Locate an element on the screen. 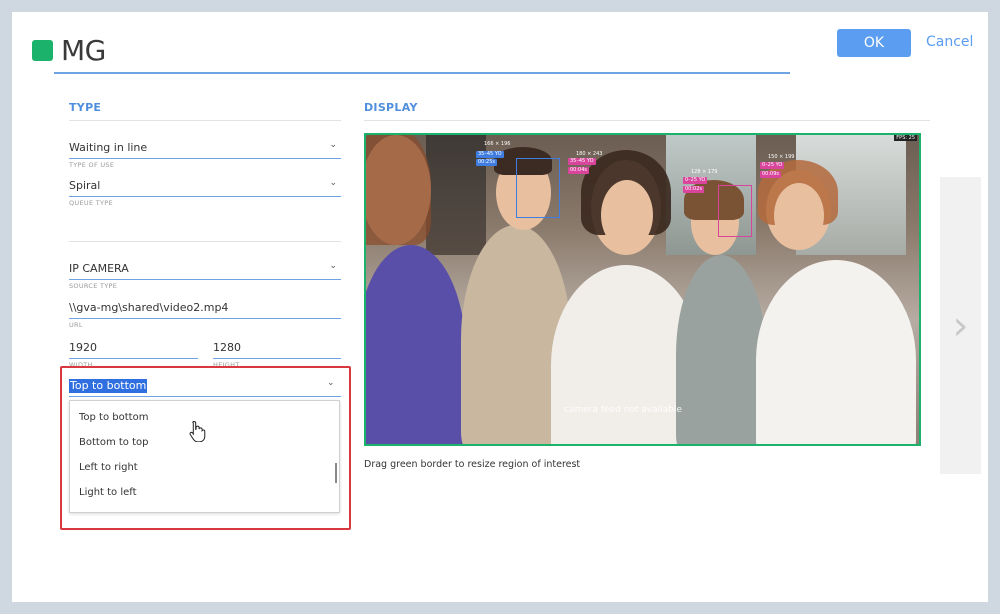 The width and height of the screenshot is (1000, 614). fps-label: FPS: 25 is located at coordinates (905, 138).